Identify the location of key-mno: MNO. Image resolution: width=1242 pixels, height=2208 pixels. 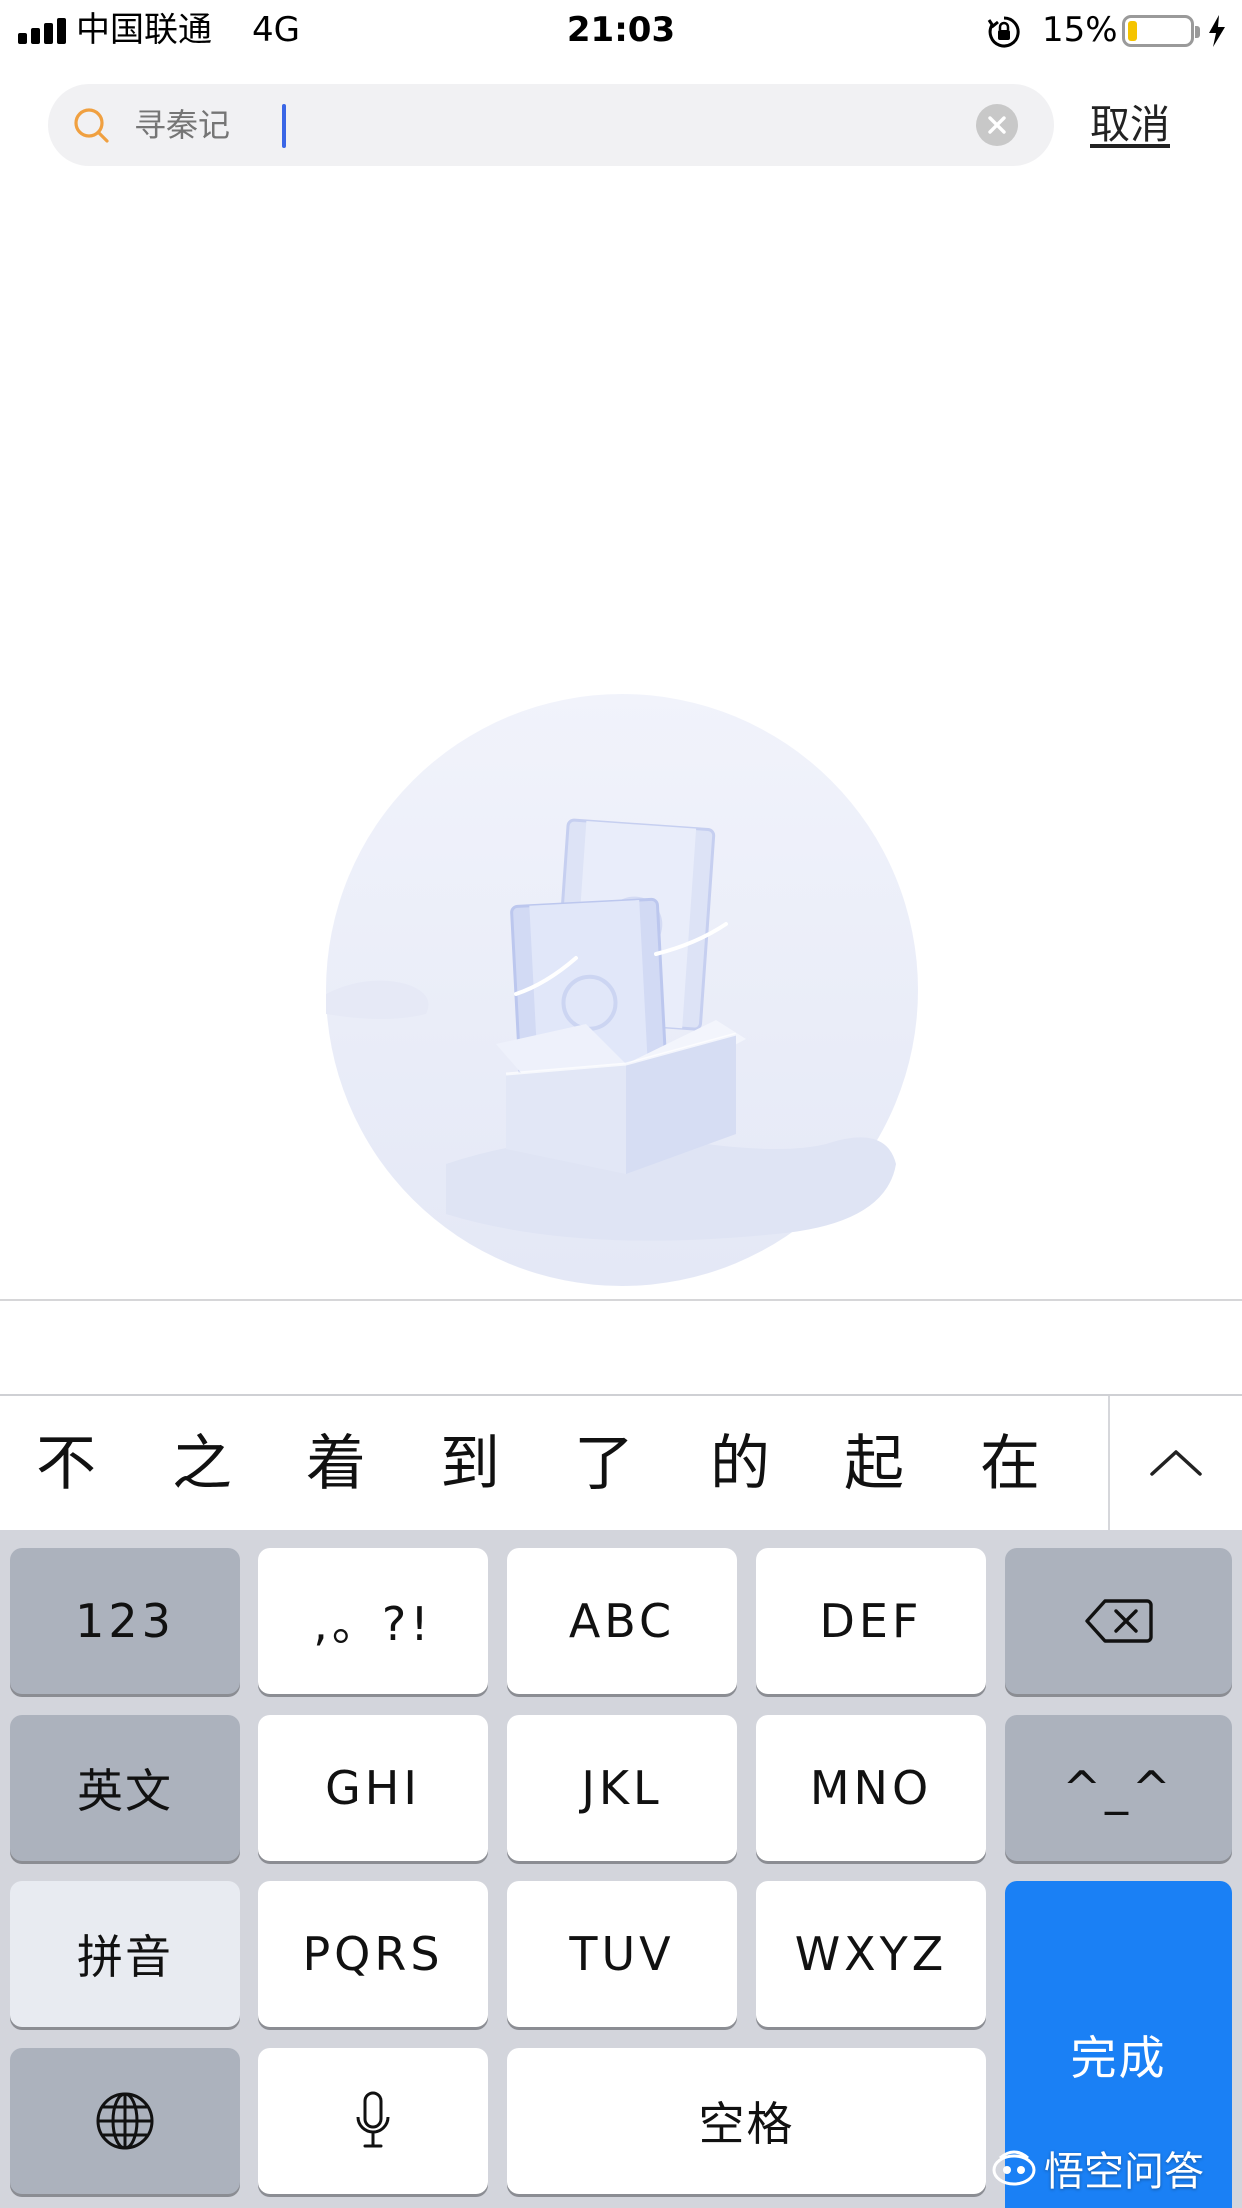
(871, 1788).